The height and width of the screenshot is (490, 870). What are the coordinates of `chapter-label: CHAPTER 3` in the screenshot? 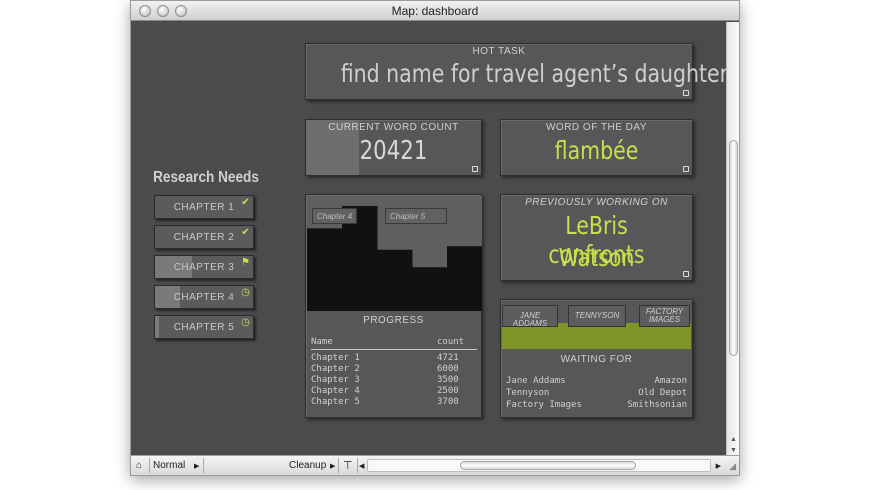 It's located at (204, 267).